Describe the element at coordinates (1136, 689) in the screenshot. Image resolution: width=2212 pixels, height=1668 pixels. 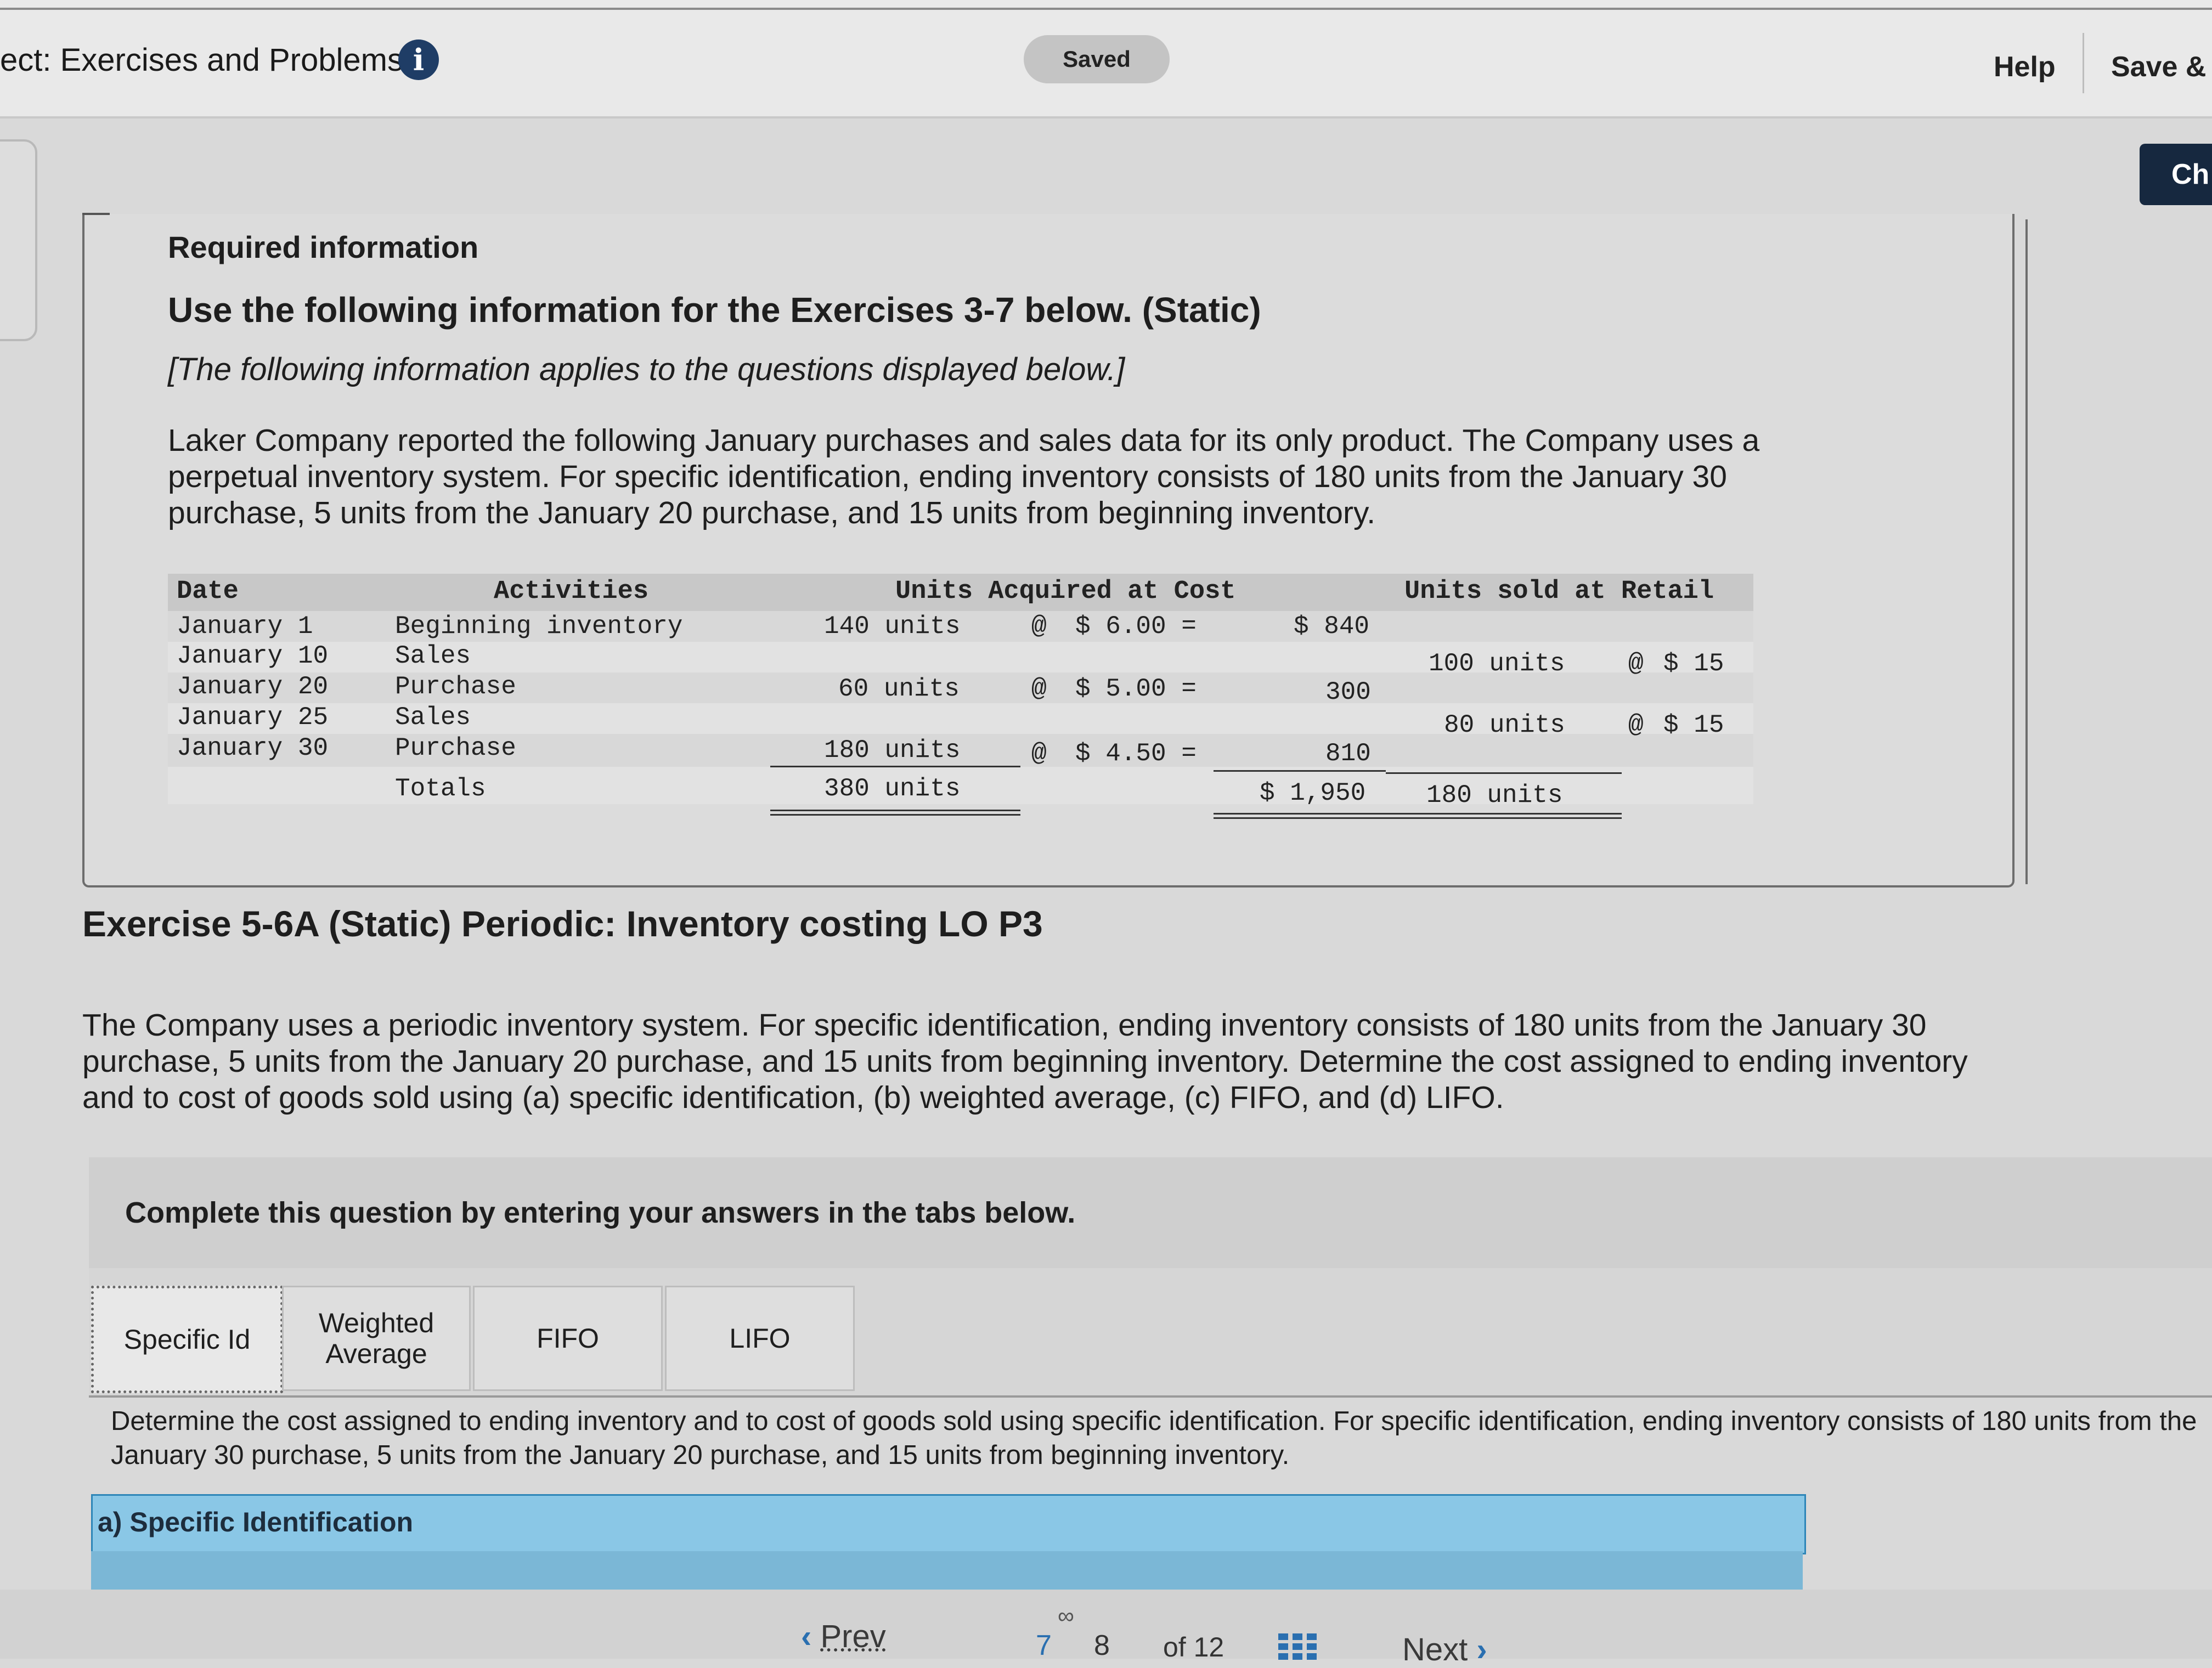
I see `table-cell-unit-cost: $ 5.00 =` at that location.